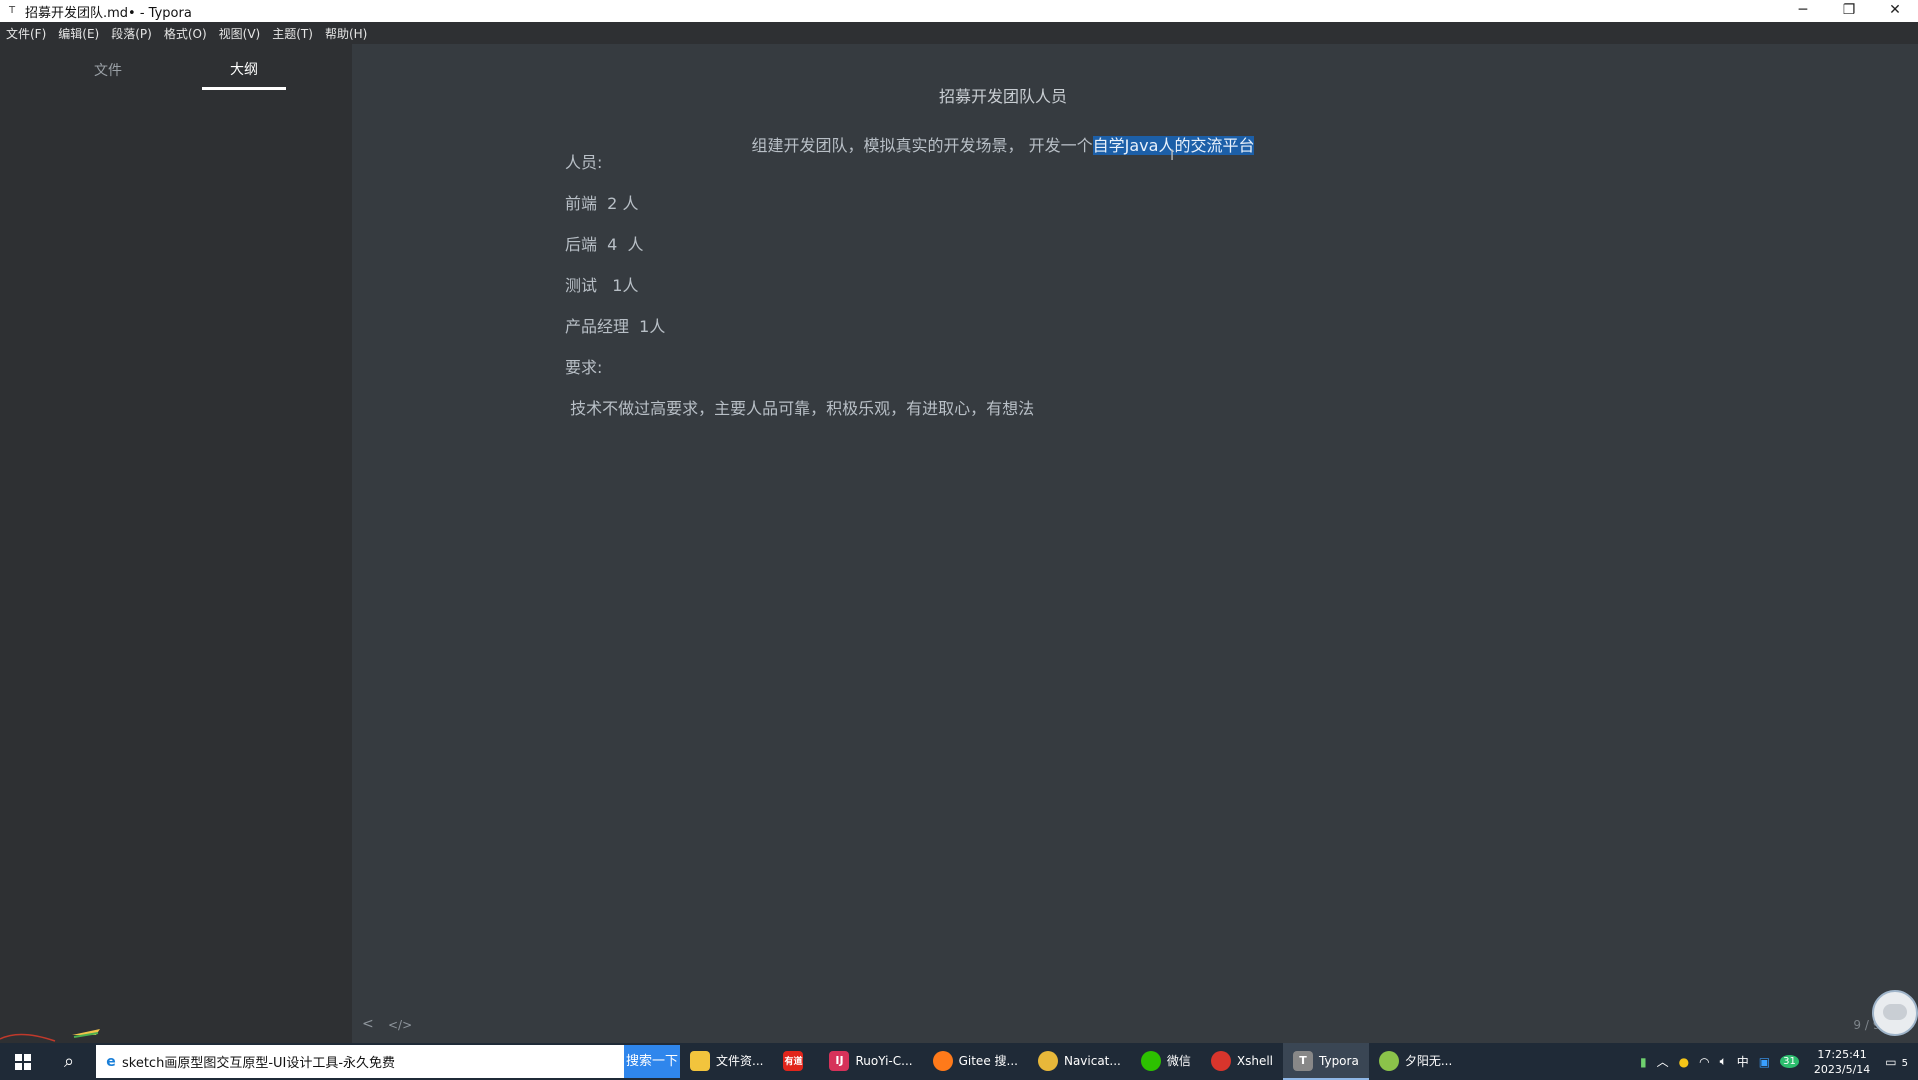 The width and height of the screenshot is (1918, 1080). What do you see at coordinates (1303, 1060) in the screenshot?
I see `typora-icon: T` at bounding box center [1303, 1060].